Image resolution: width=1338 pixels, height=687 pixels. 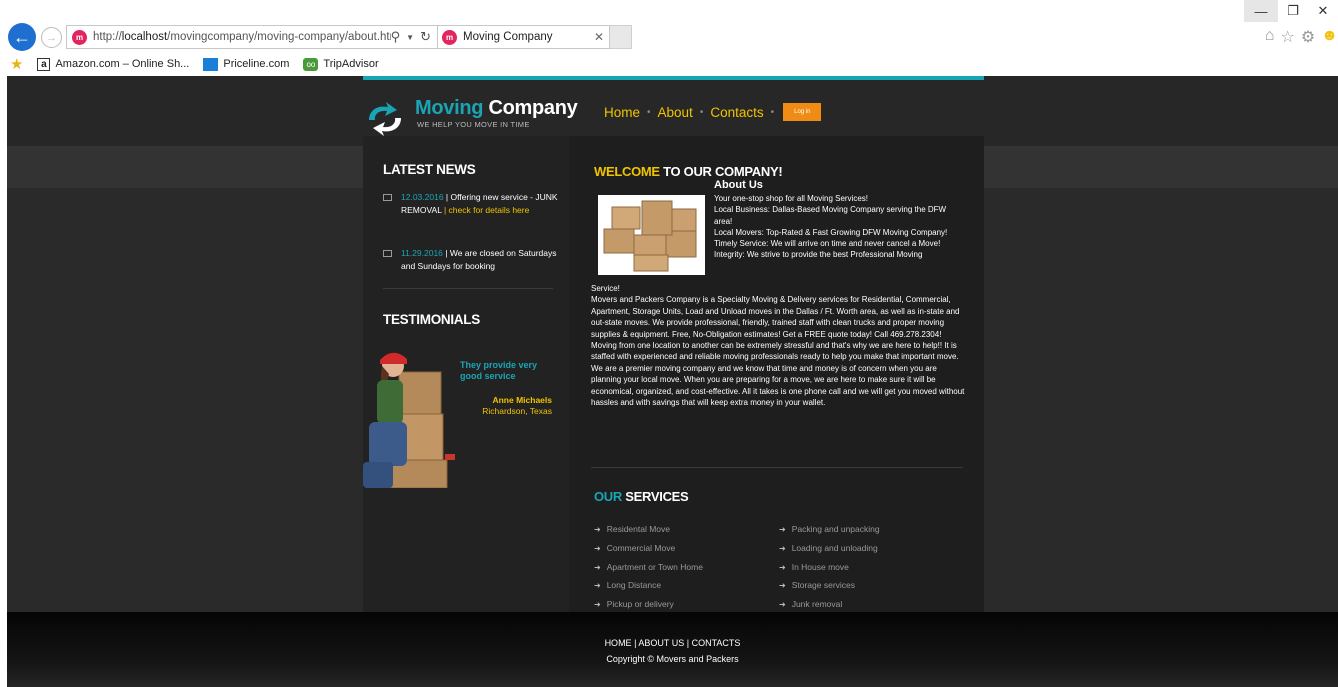 I want to click on service-link: ➜ Commercial Move, so click(x=634, y=548).